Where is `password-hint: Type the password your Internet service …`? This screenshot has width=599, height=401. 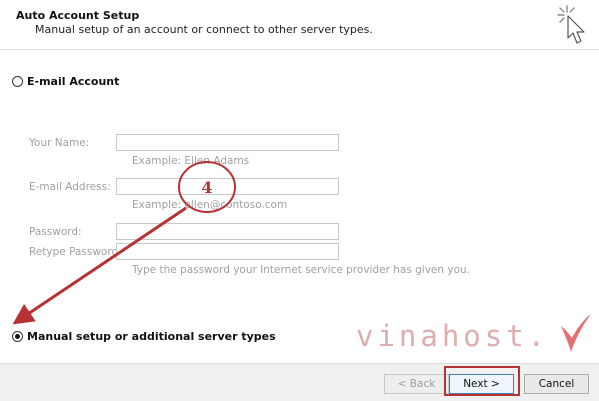 password-hint: Type the password your Internet service … is located at coordinates (301, 270).